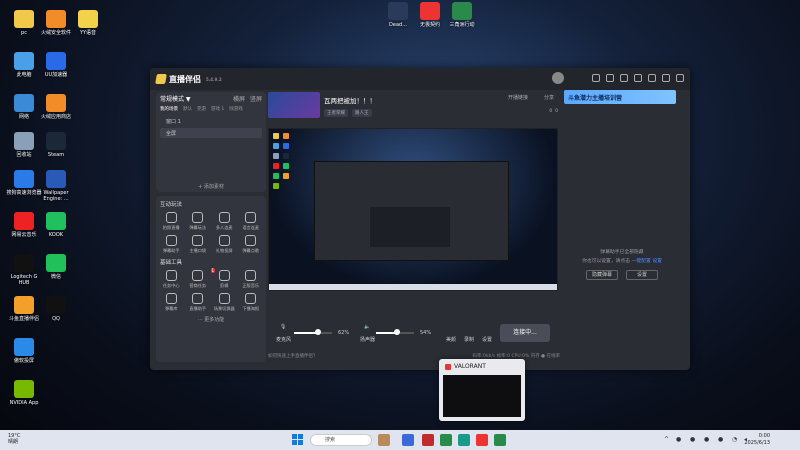 This screenshot has width=800, height=450. Describe the element at coordinates (430, 15) in the screenshot. I see `desktop-icon: 无畏契约` at that location.